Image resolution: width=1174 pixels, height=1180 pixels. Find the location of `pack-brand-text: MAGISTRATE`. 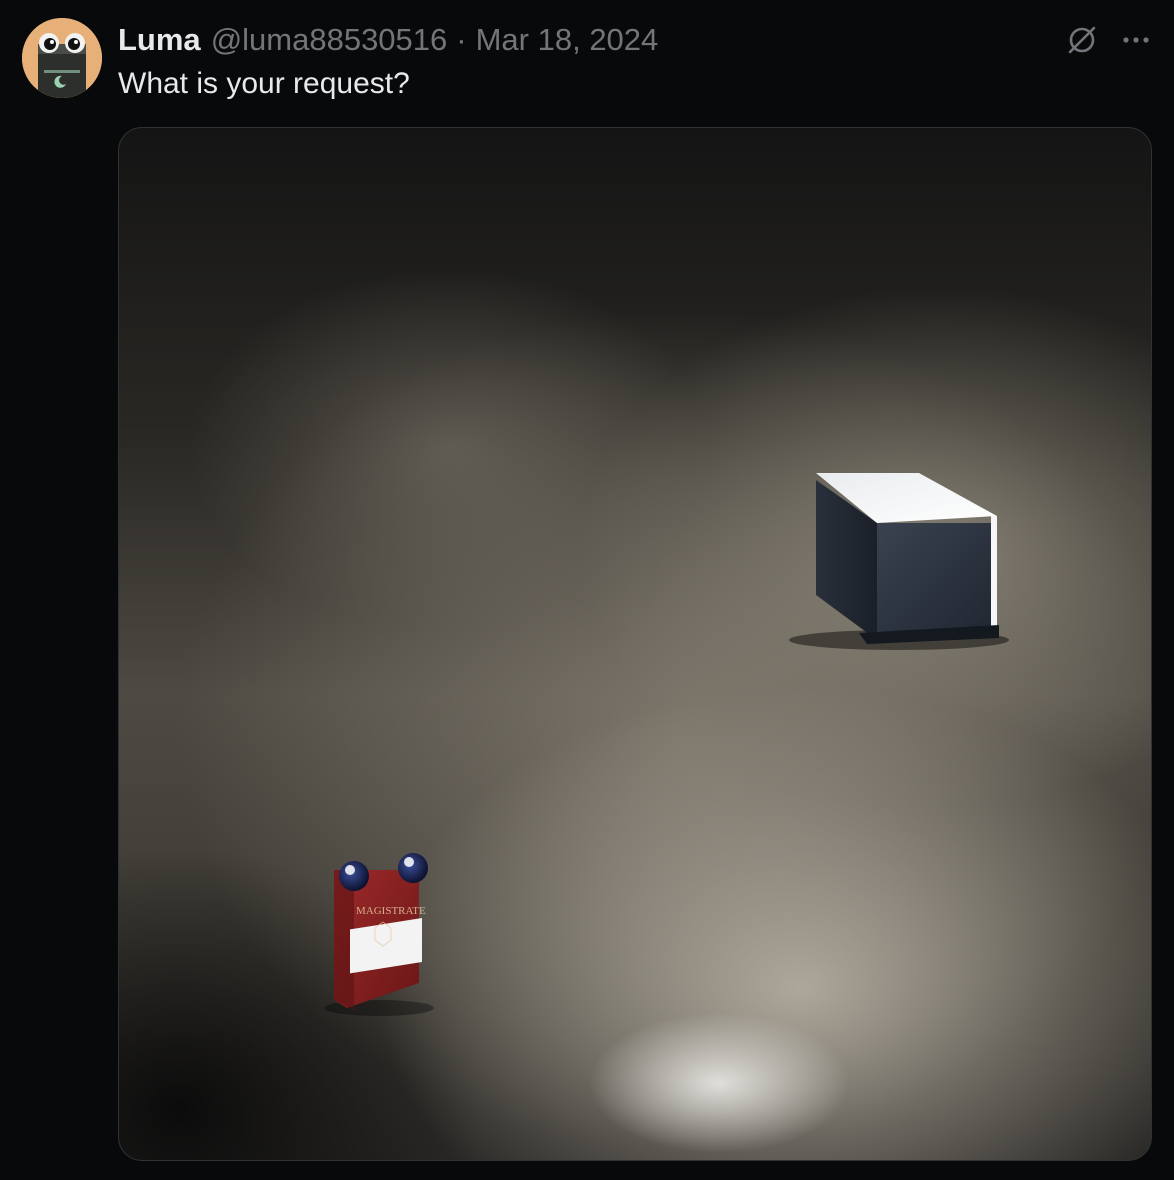

pack-brand-text: MAGISTRATE is located at coordinates (391, 911).